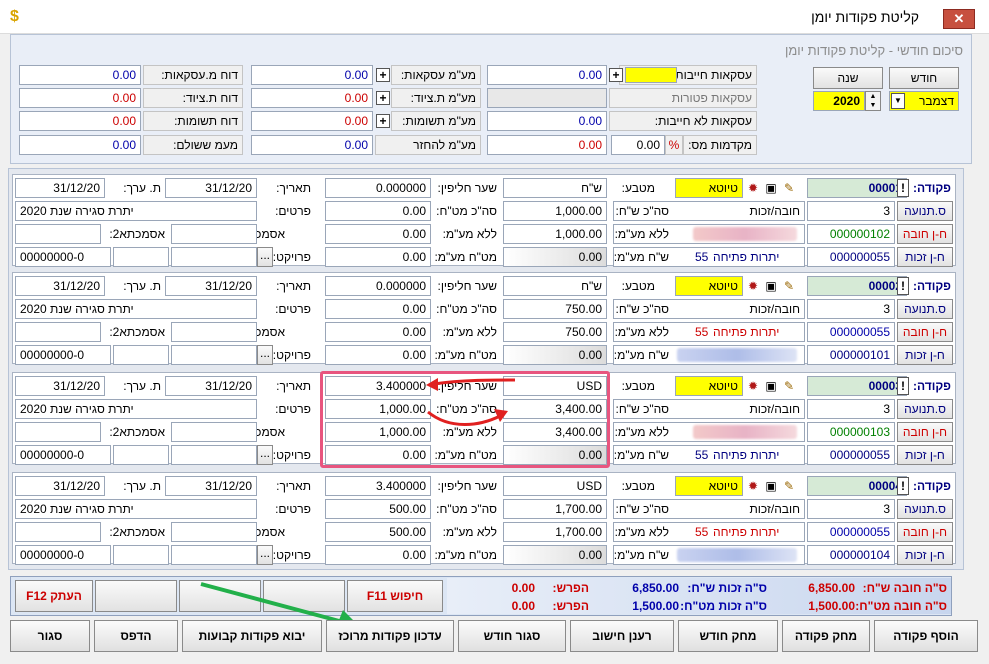  What do you see at coordinates (622, 636) in the screenshot?
I see `refresh-calc-button: רענן חישוב` at bounding box center [622, 636].